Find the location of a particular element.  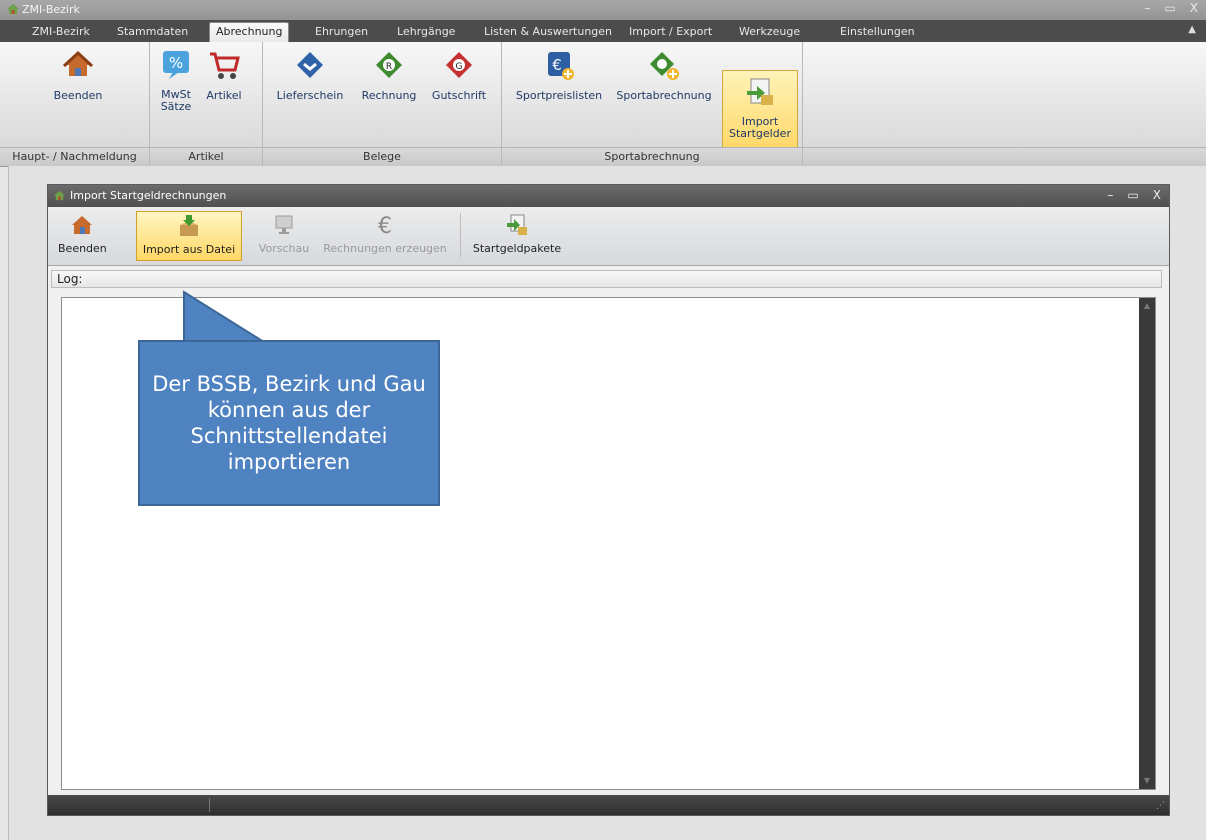

svg-text: R is located at coordinates (389, 67).